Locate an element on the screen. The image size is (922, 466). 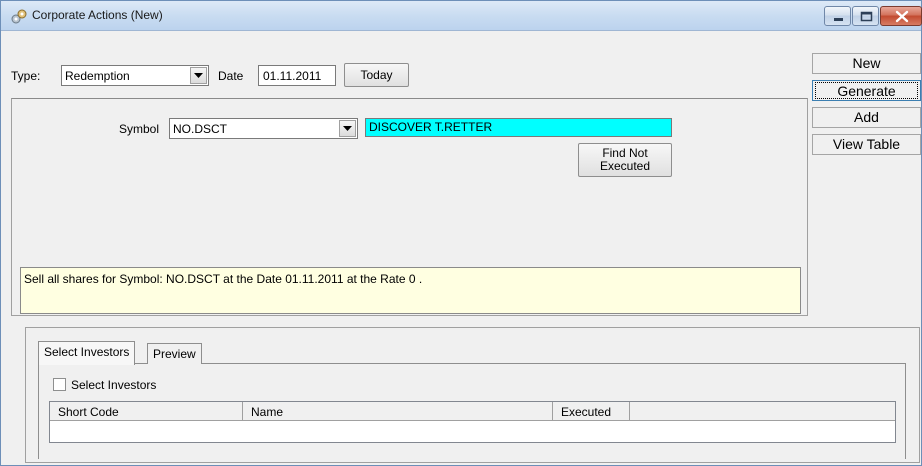
column-name: Name is located at coordinates (398, 411).